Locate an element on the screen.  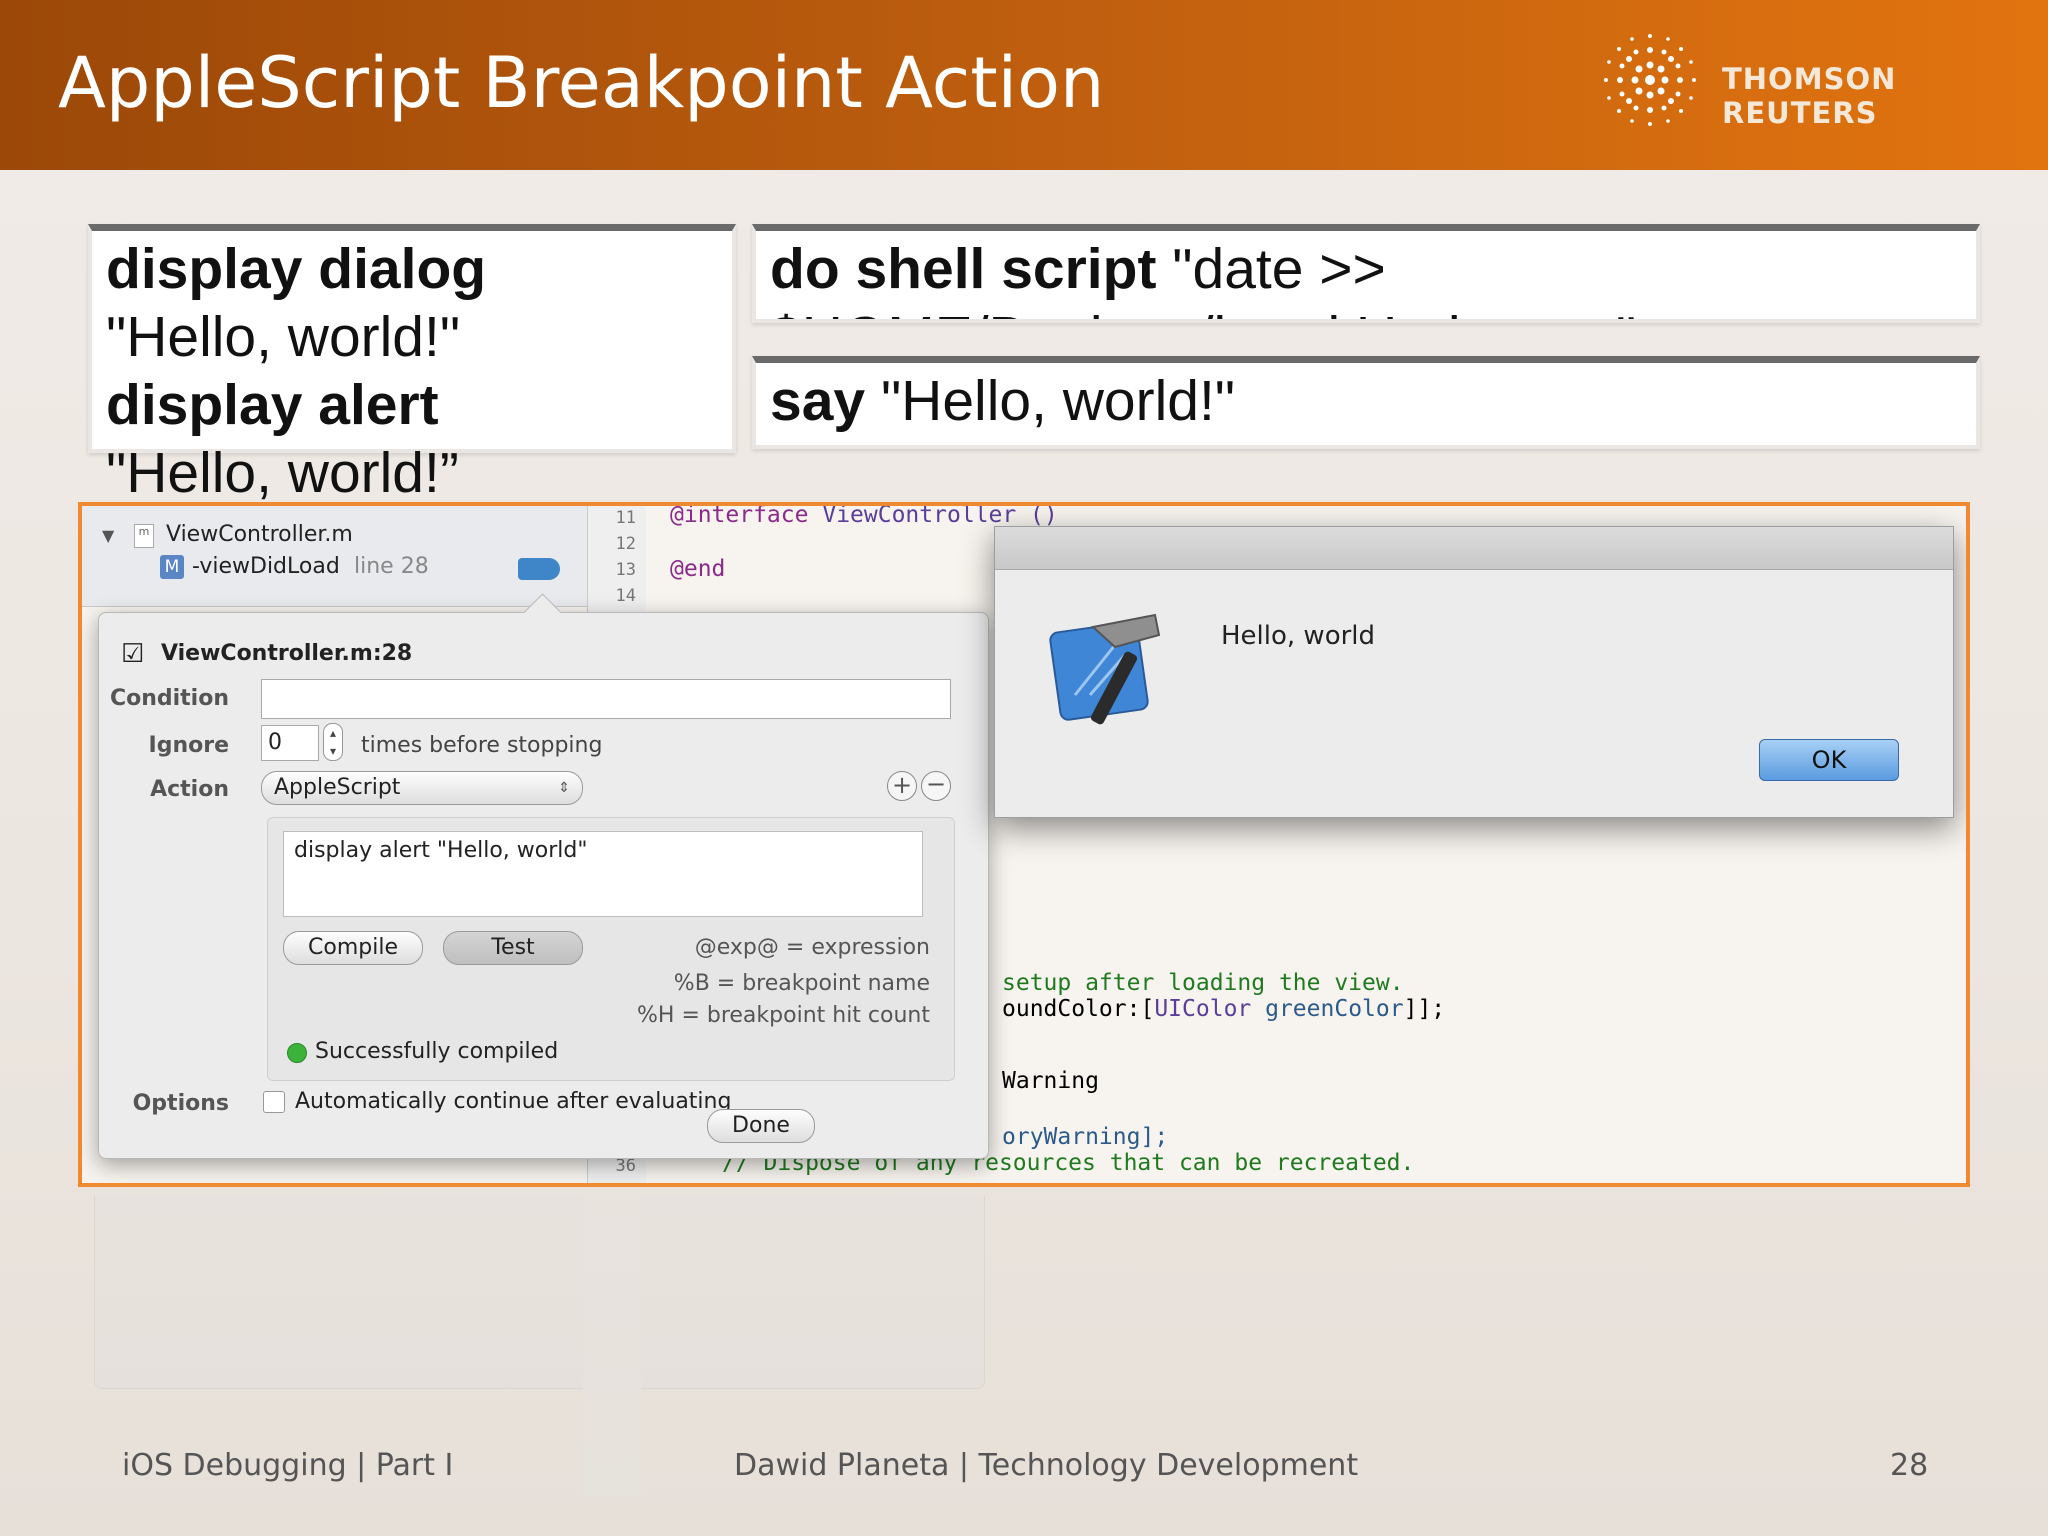
display-alert-argument: "Hello, world!” is located at coordinates (282, 473).